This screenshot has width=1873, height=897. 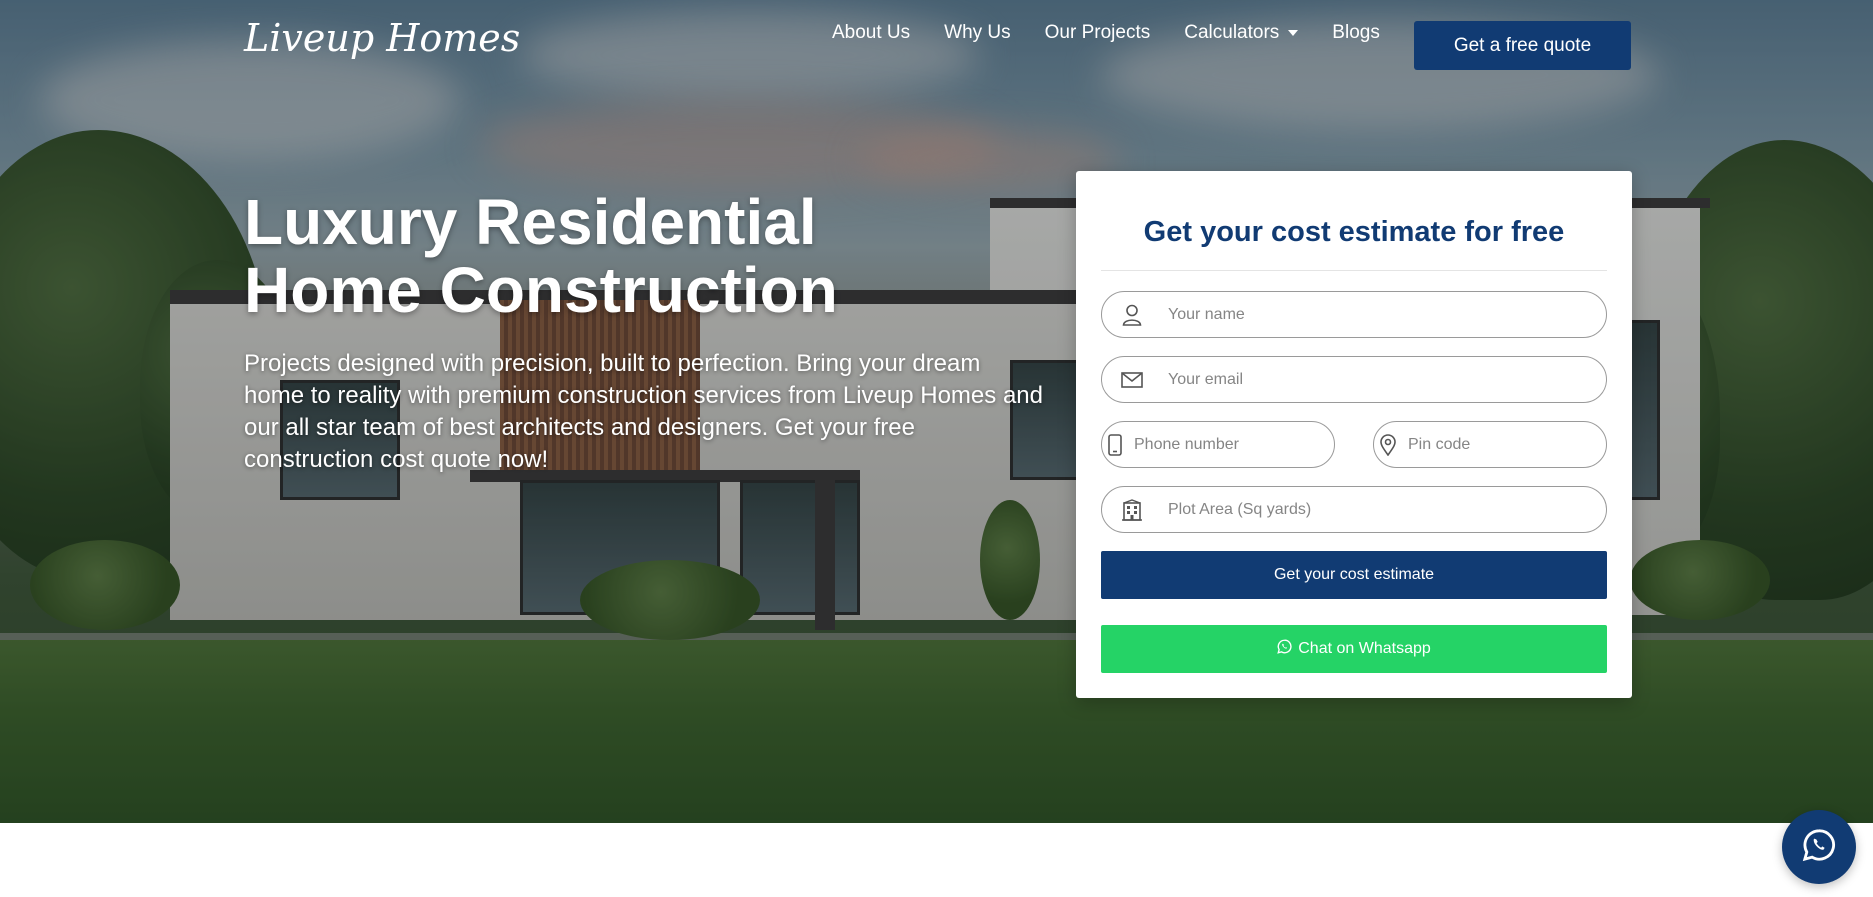 What do you see at coordinates (1354, 270) in the screenshot?
I see `form-divider` at bounding box center [1354, 270].